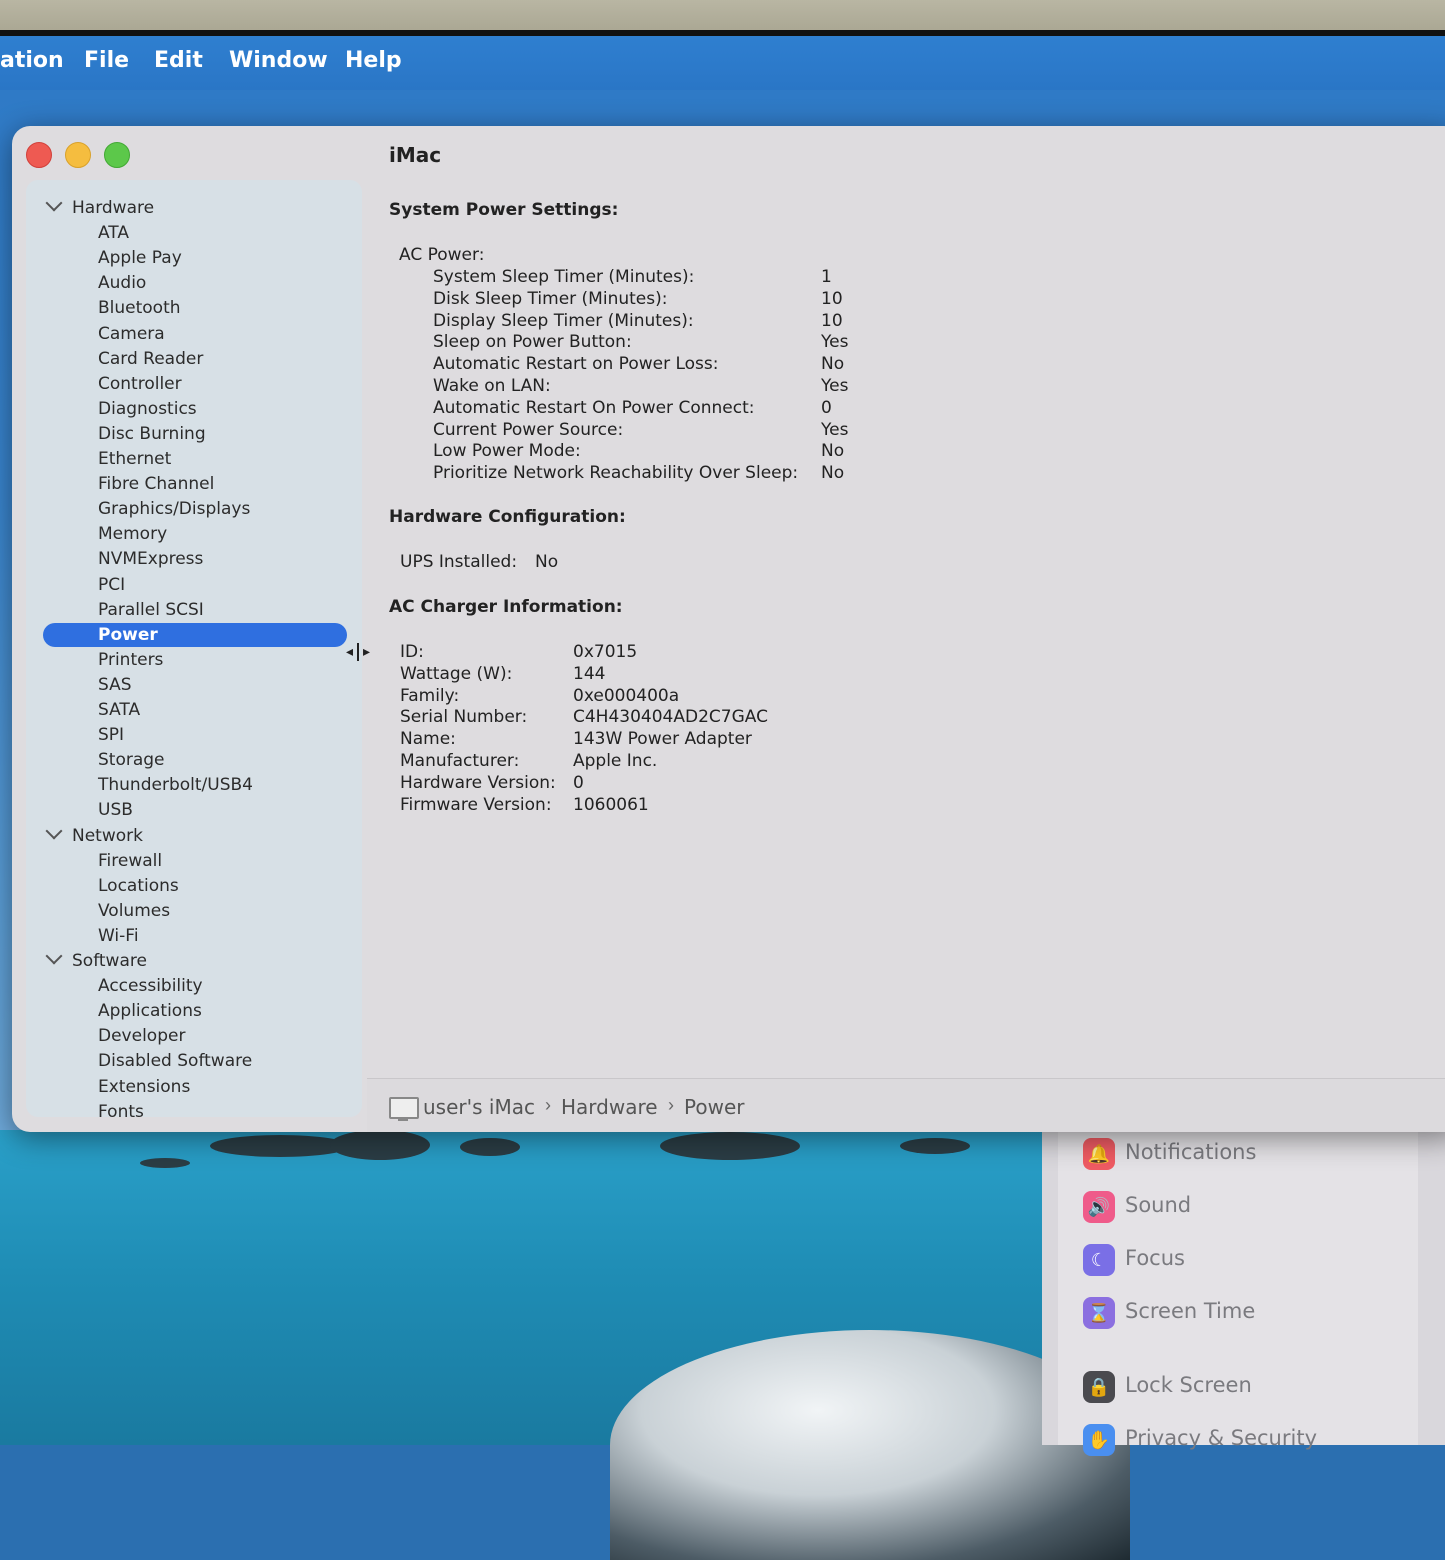  Describe the element at coordinates (156, 484) in the screenshot. I see `sidebar-item-fibre-channel: Fibre Channel` at that location.